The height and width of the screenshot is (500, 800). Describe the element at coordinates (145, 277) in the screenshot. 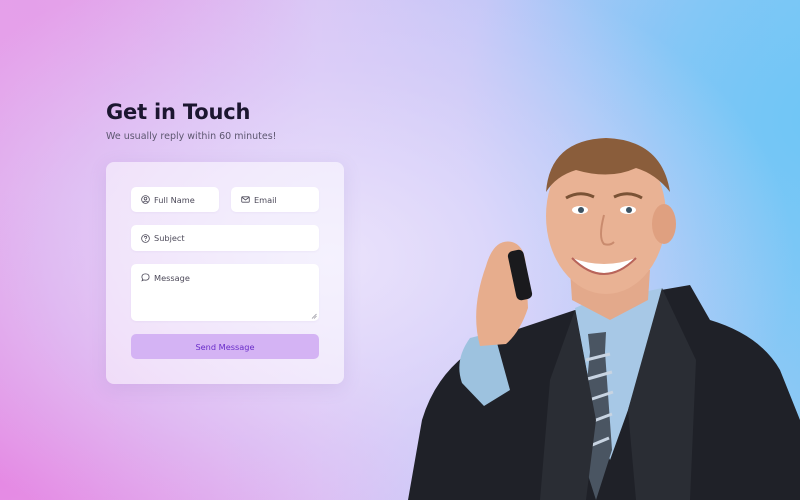

I see `speech-bubble-icon` at that location.